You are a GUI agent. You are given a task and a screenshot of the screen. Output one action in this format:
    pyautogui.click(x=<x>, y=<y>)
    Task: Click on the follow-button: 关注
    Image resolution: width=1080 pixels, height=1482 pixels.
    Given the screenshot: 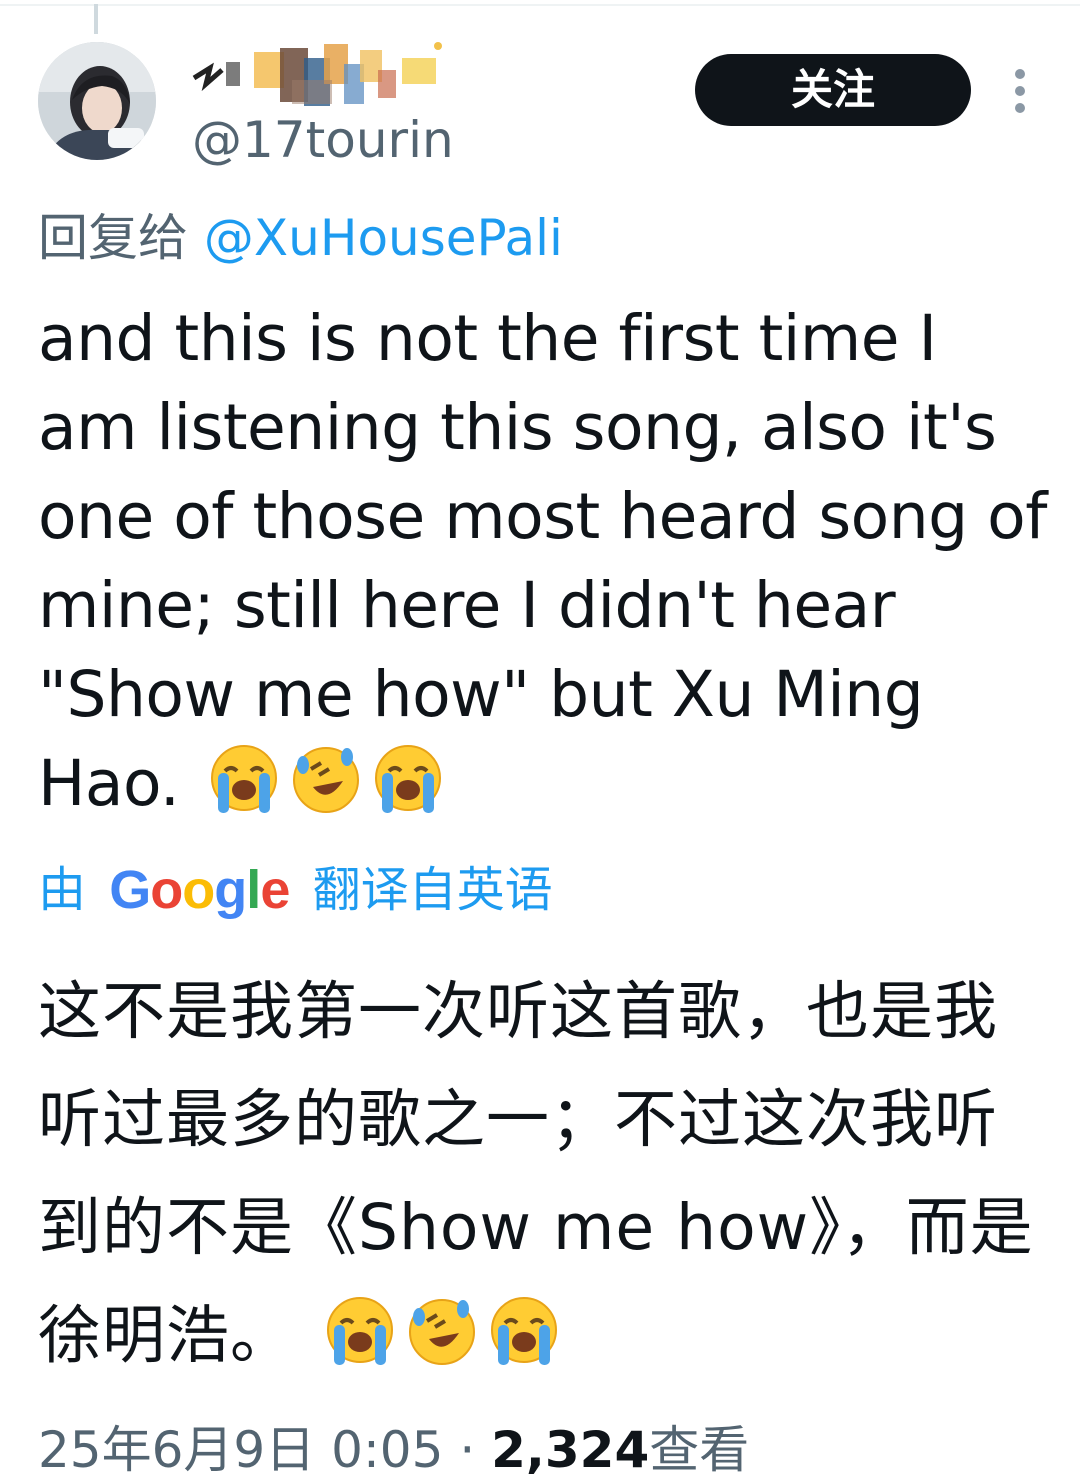 What is the action you would take?
    pyautogui.click(x=833, y=90)
    